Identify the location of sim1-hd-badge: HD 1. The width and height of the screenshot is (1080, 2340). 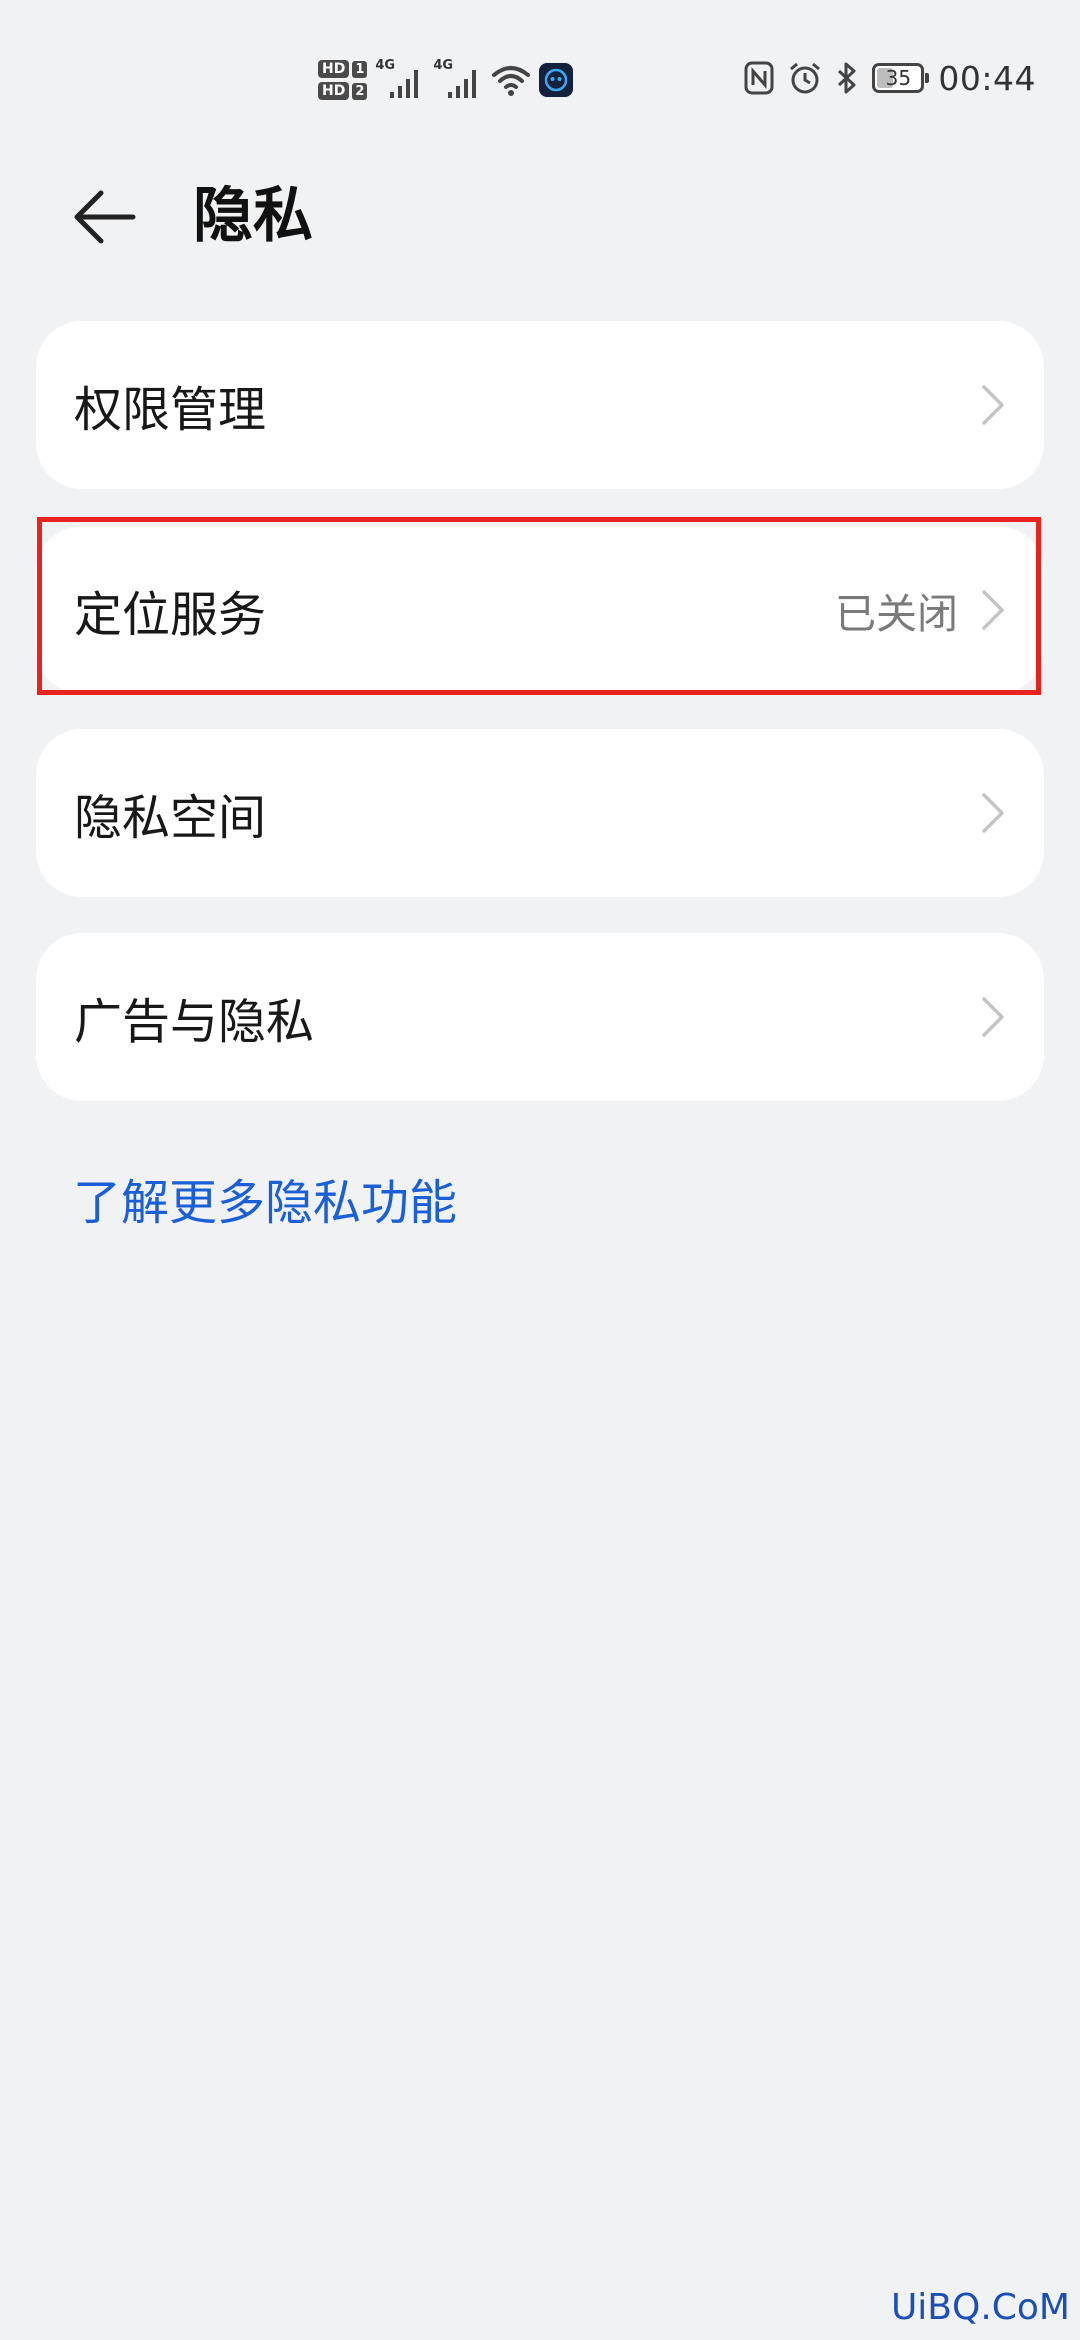
(343, 69).